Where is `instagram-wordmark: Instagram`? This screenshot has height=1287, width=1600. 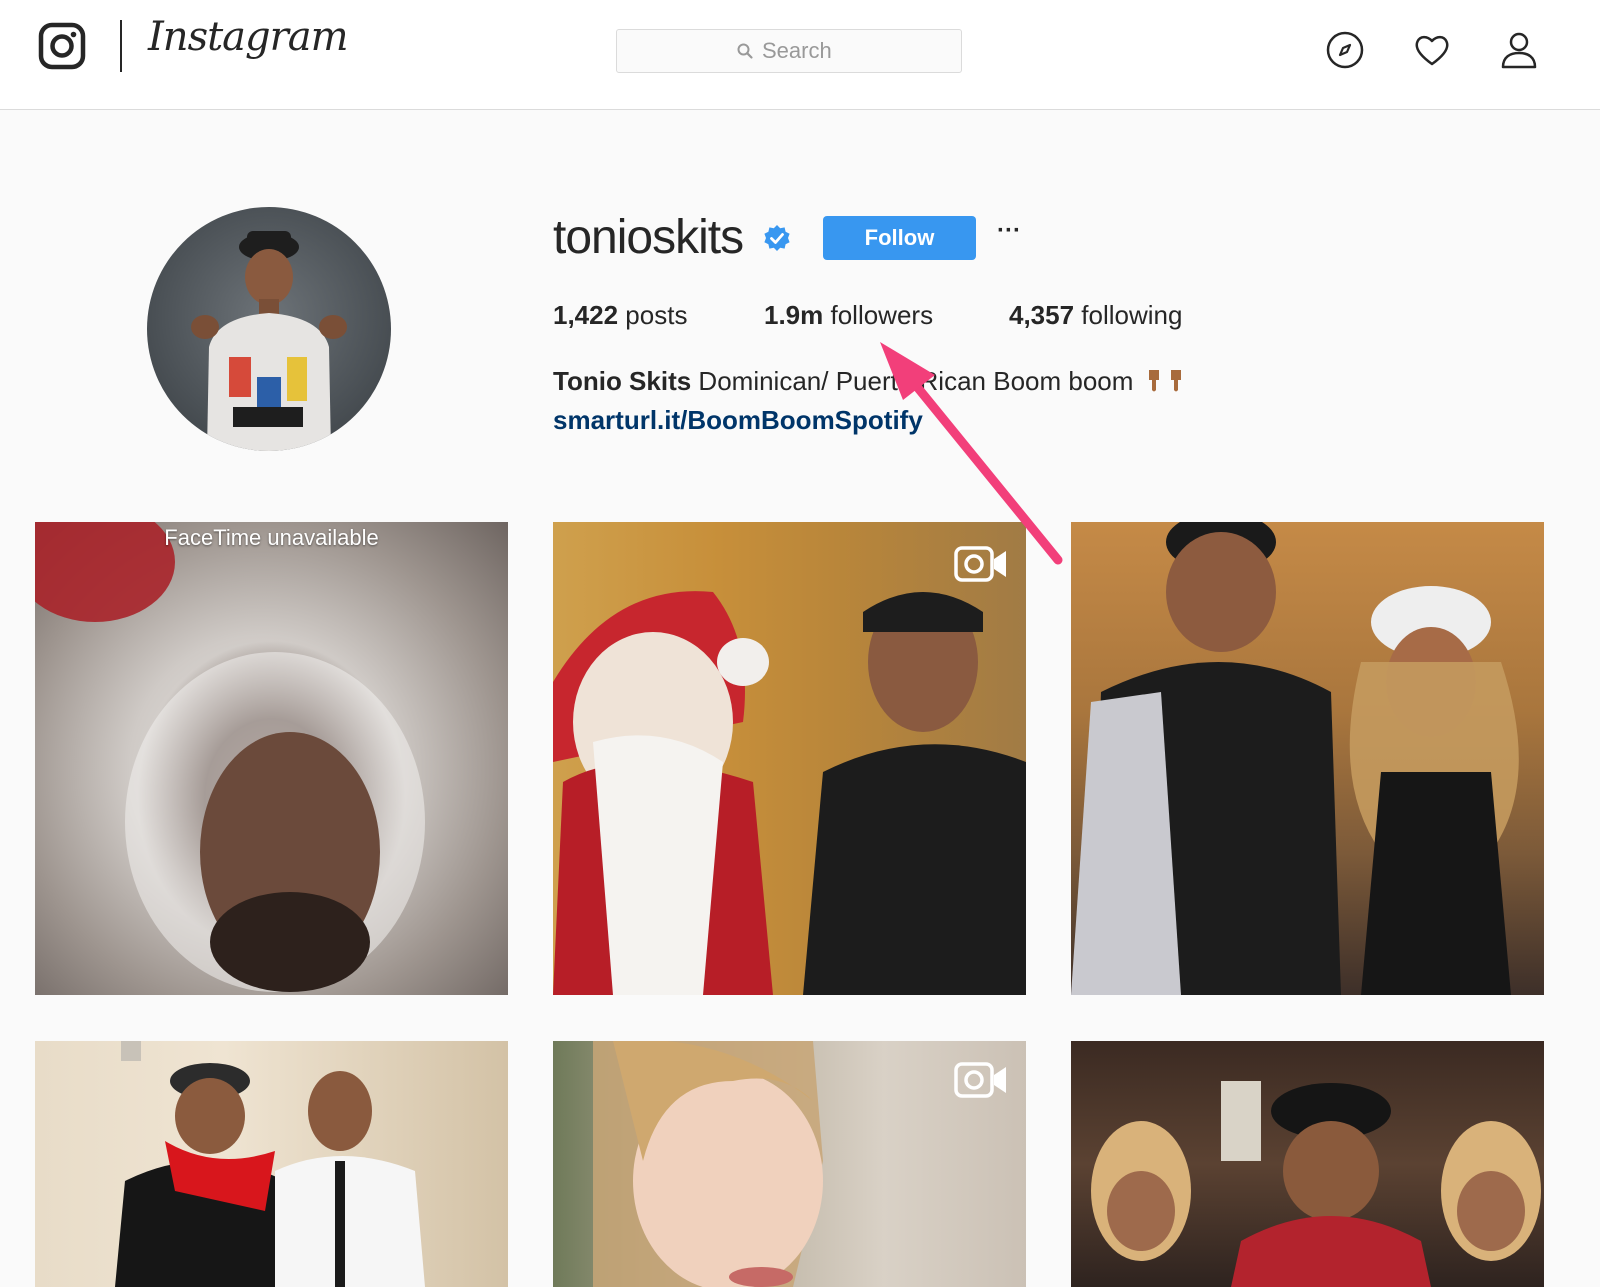 instagram-wordmark: Instagram is located at coordinates (248, 37).